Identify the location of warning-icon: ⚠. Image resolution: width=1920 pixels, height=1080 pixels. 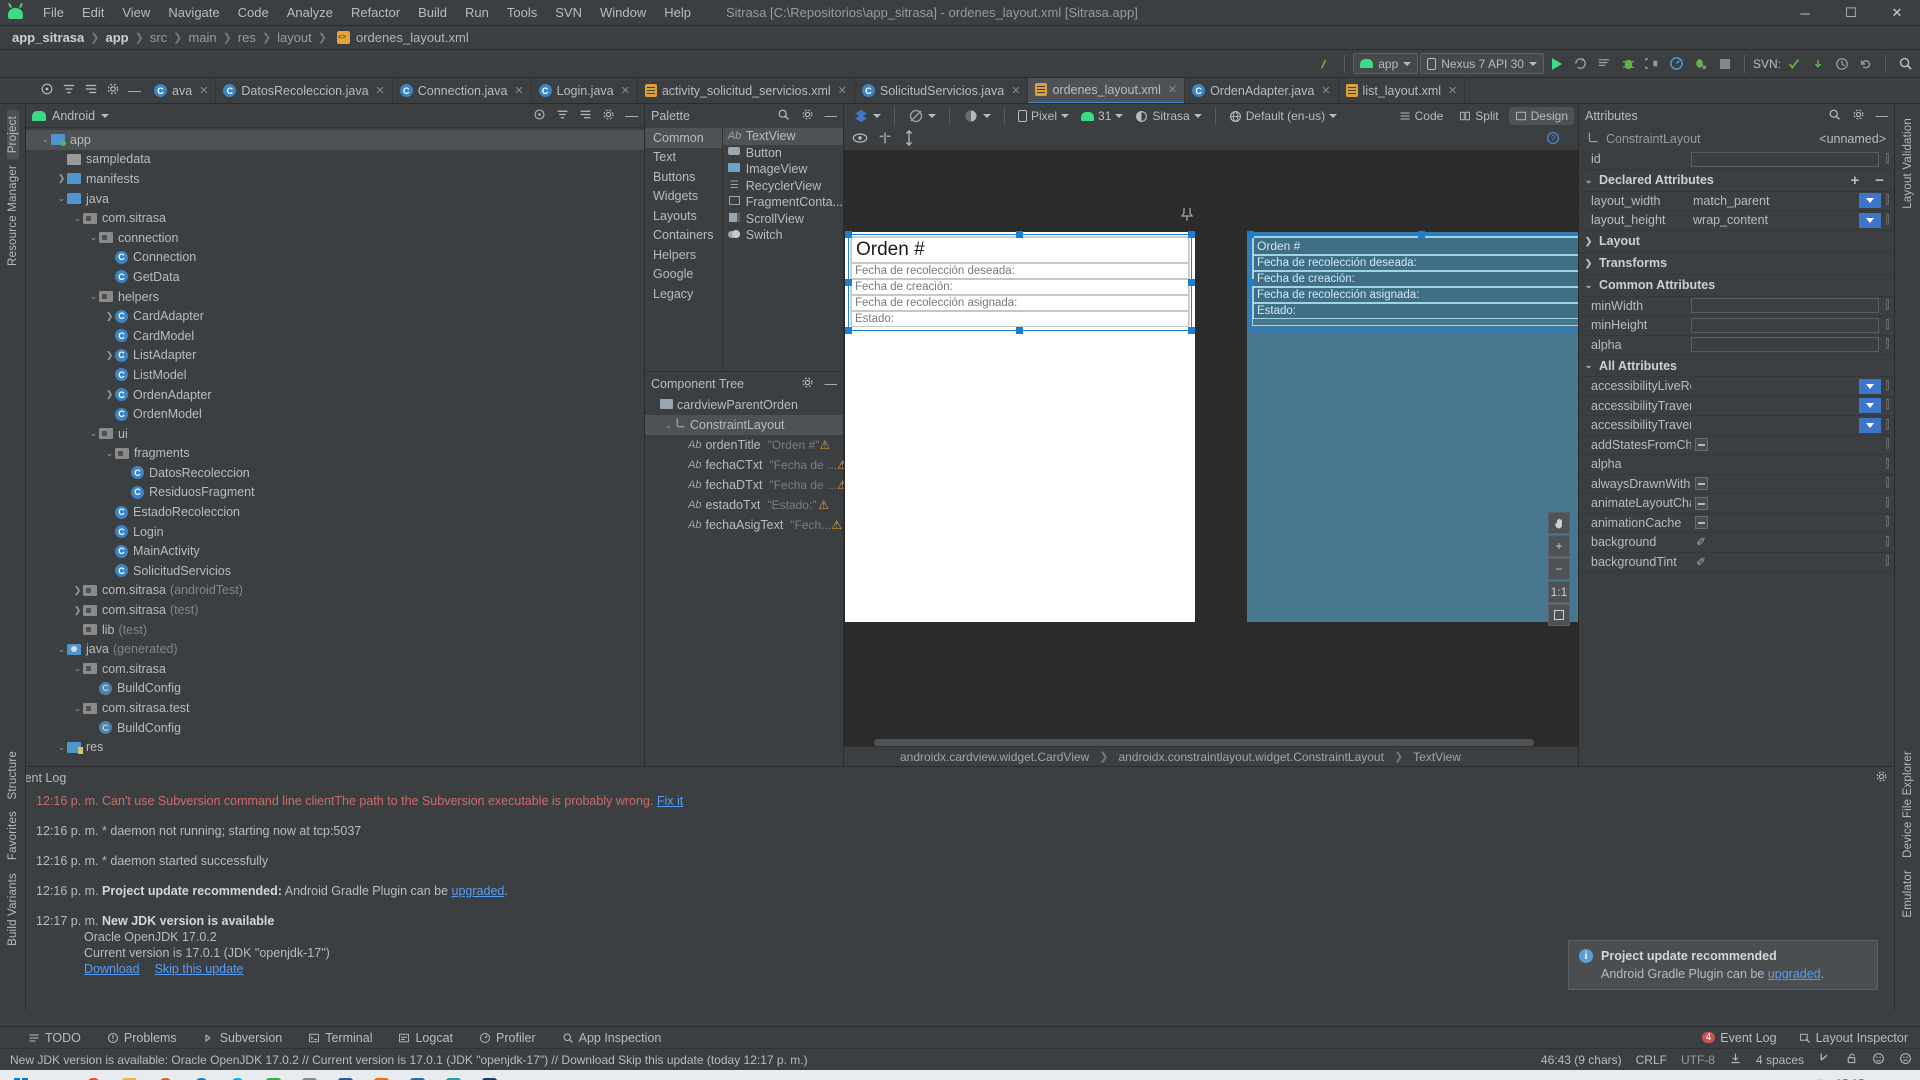
(836, 525).